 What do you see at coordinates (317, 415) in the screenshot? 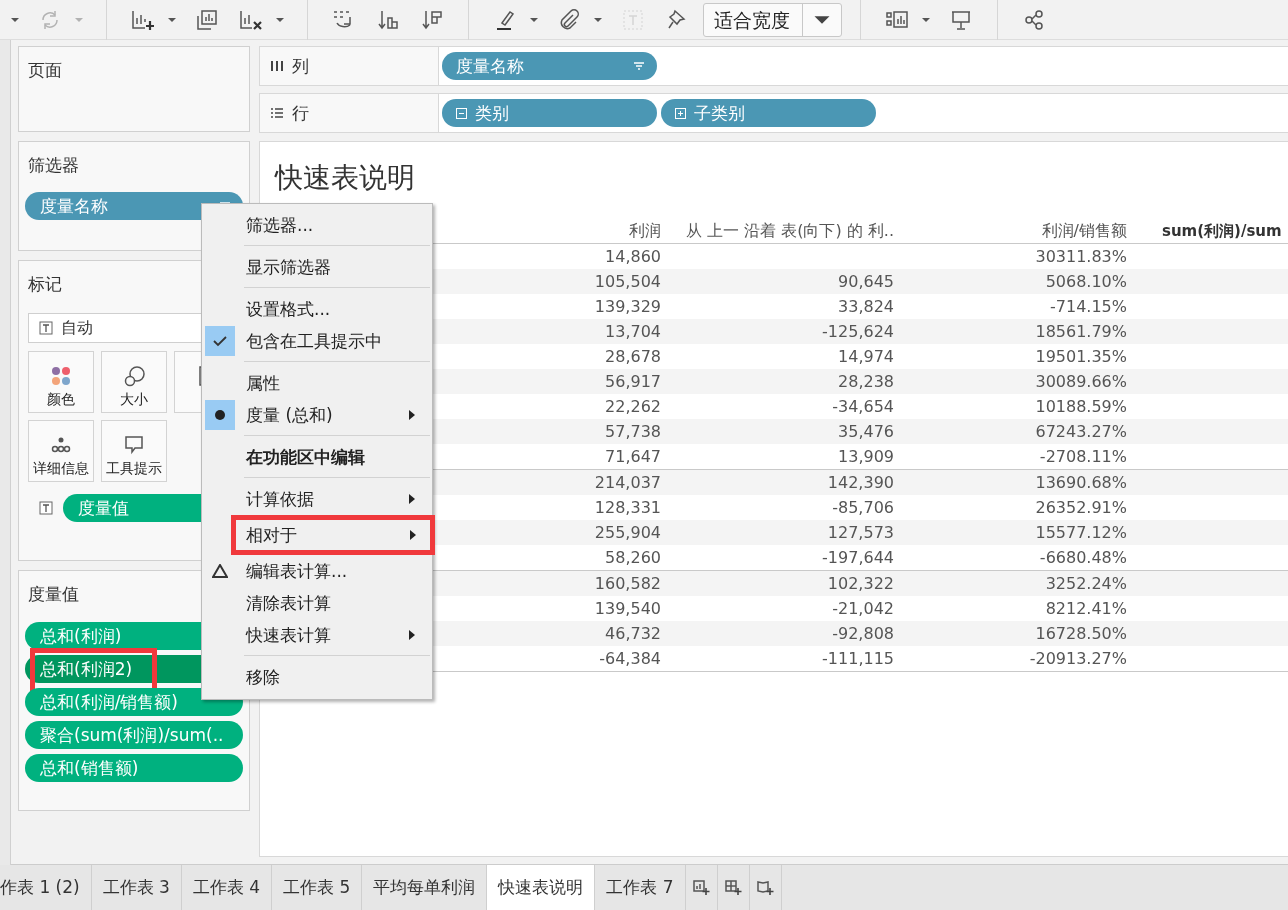
I see `menu-item: 度量 (总和)` at bounding box center [317, 415].